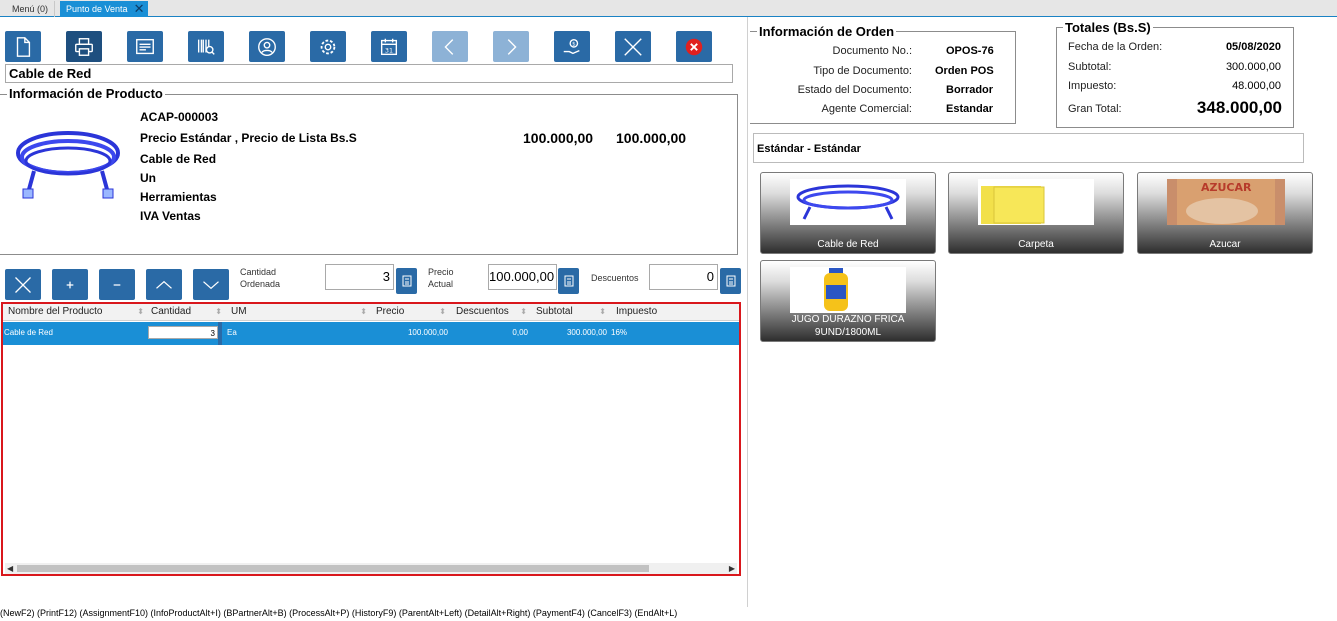 This screenshot has height=621, width=1337. I want to click on exit-button, so click(694, 46).